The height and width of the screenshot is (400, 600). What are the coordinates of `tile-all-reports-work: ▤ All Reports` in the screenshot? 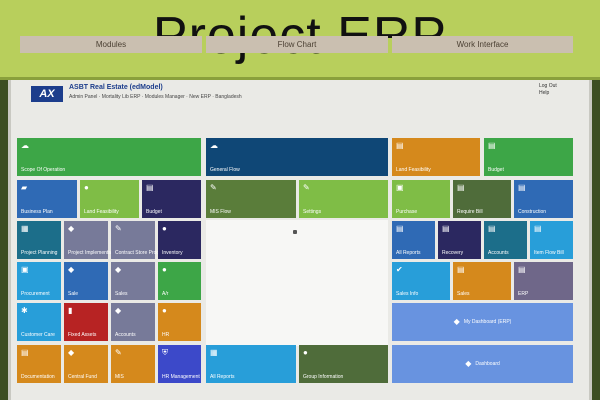 It's located at (413, 240).